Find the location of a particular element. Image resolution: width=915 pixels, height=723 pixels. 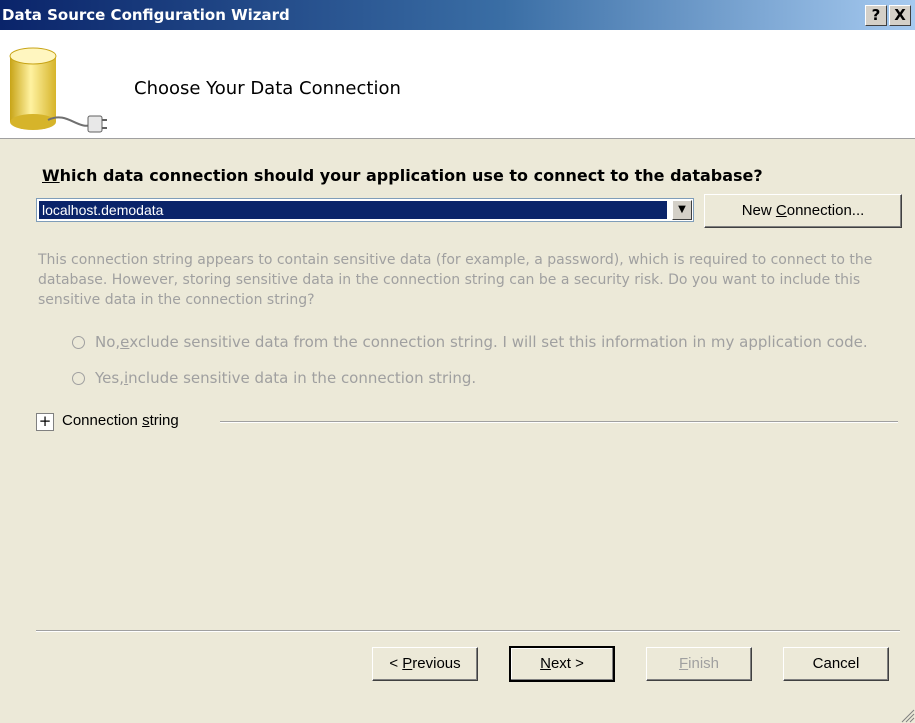

include-label-pre: Yes, is located at coordinates (109, 378).